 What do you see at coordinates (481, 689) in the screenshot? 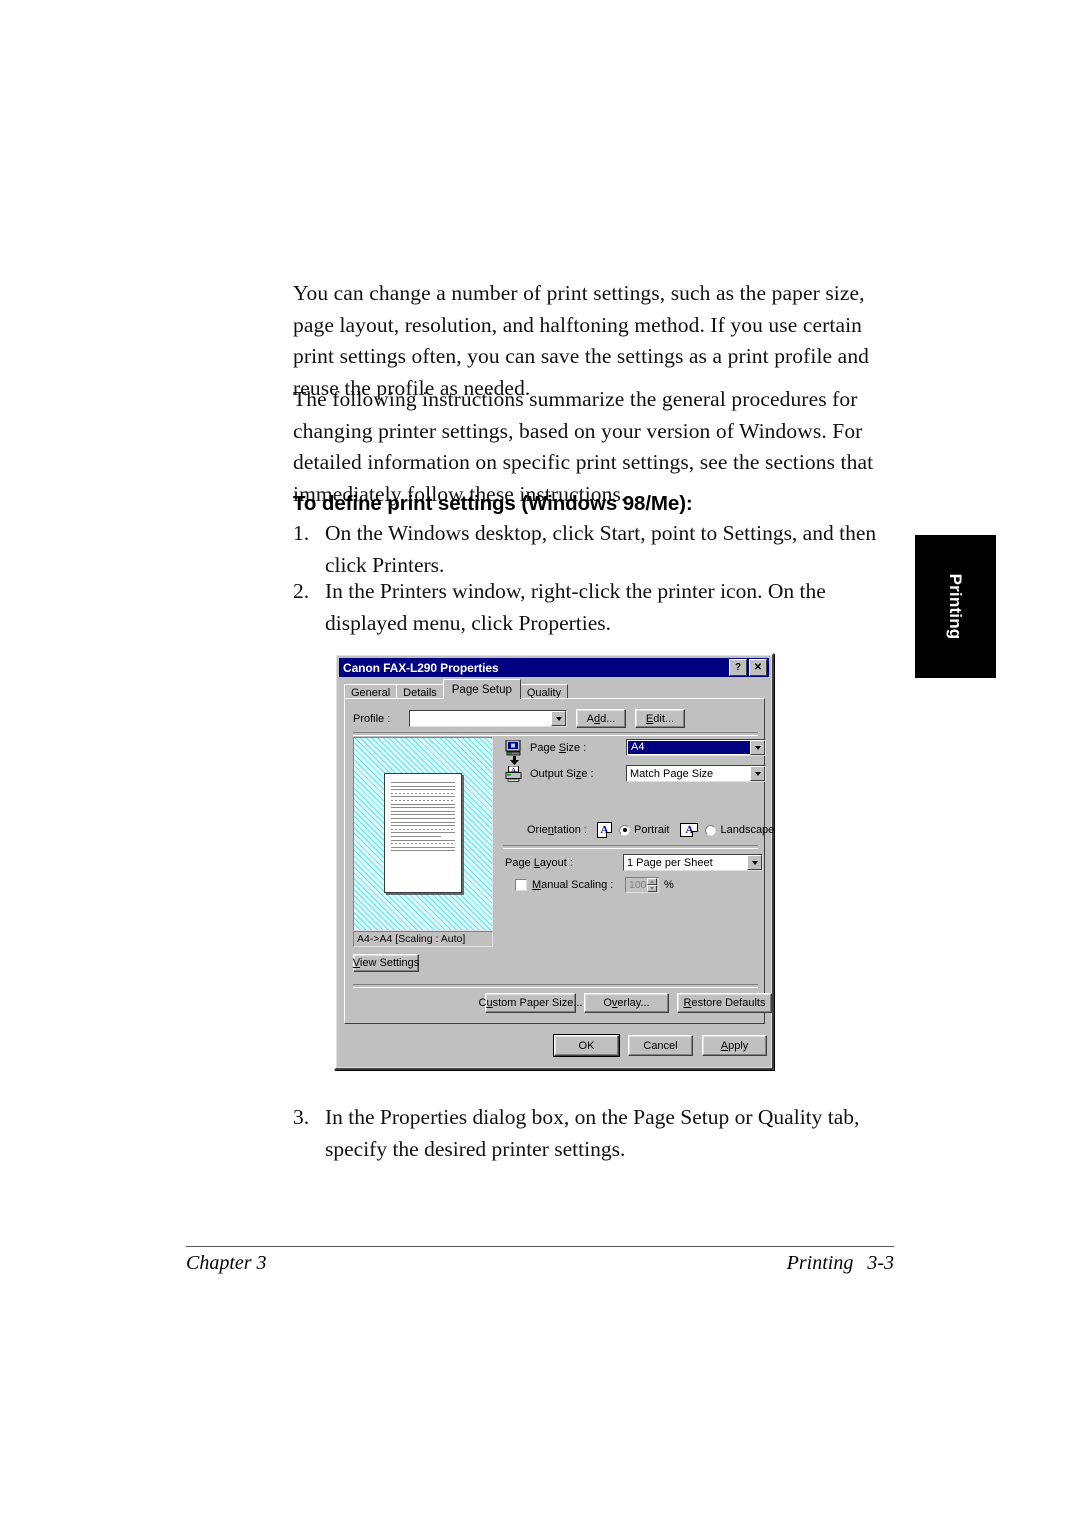
I see `tab-page-setup: Page Setup` at bounding box center [481, 689].